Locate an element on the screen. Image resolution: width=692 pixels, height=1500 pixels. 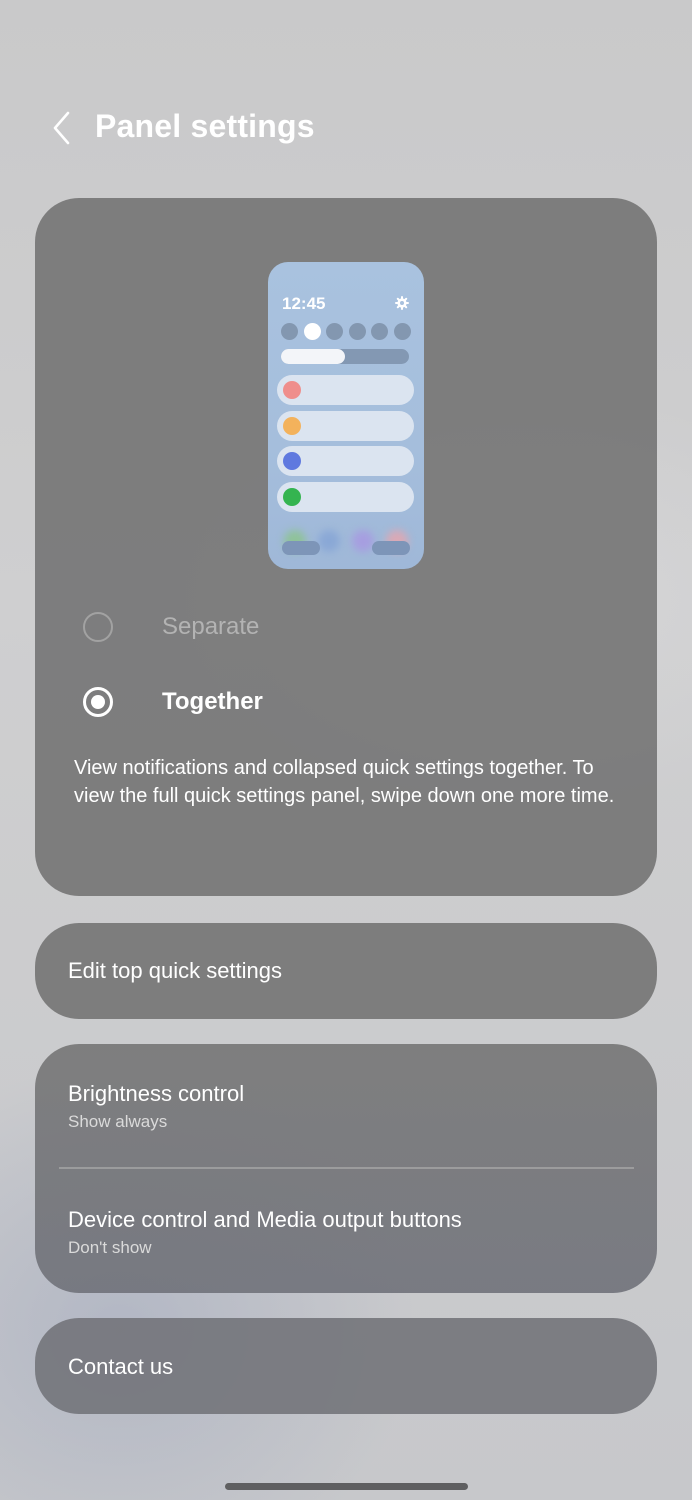
contact-us-label: Contact us is located at coordinates (121, 1366).